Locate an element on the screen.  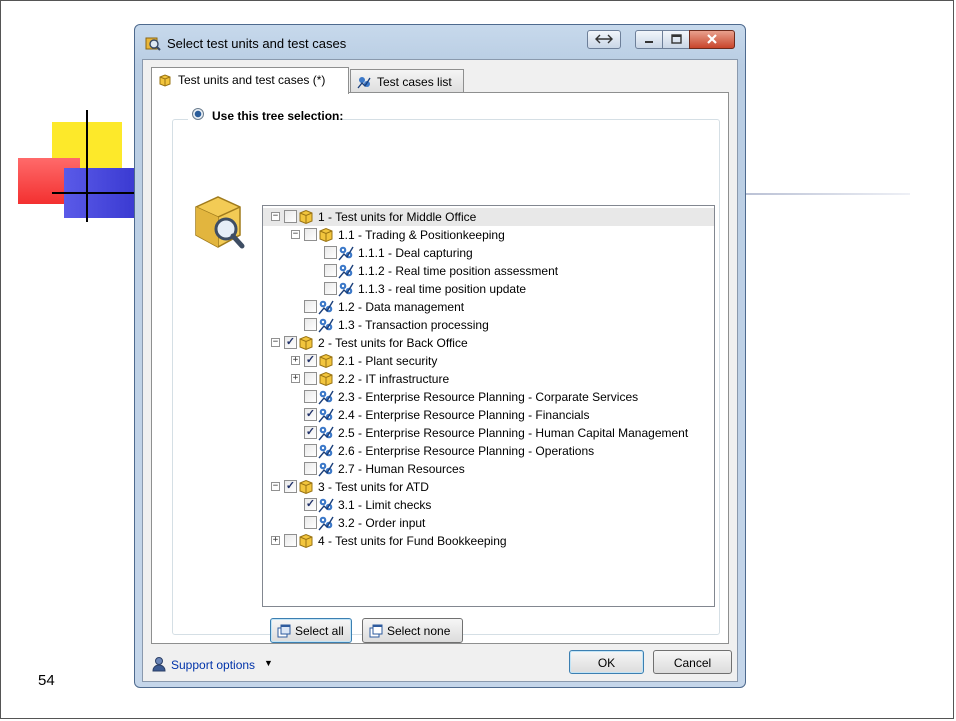
tree-node-label: 1.1.3 - real time position update is located at coordinates (442, 289).